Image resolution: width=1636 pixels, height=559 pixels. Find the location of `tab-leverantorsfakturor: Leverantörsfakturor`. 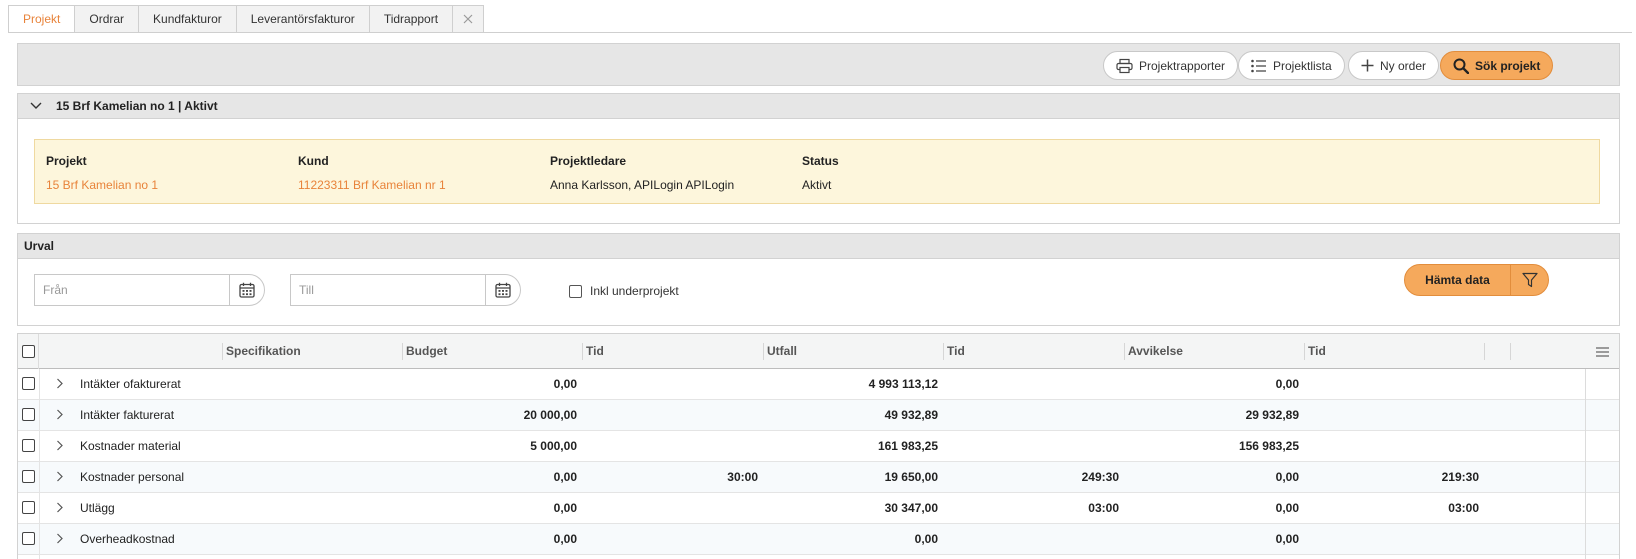

tab-leverantorsfakturor: Leverantörsfakturor is located at coordinates (303, 19).